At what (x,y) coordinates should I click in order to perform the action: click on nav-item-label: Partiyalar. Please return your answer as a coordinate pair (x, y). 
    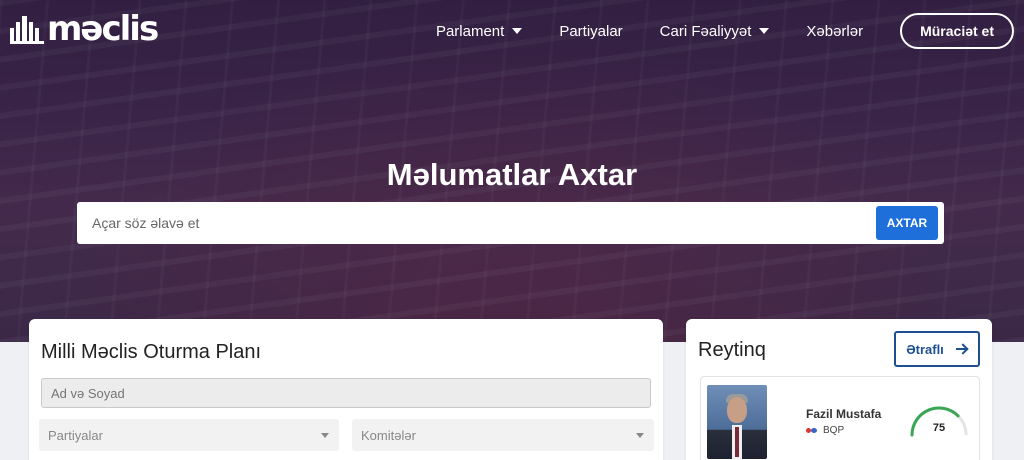
    Looking at the image, I should click on (591, 31).